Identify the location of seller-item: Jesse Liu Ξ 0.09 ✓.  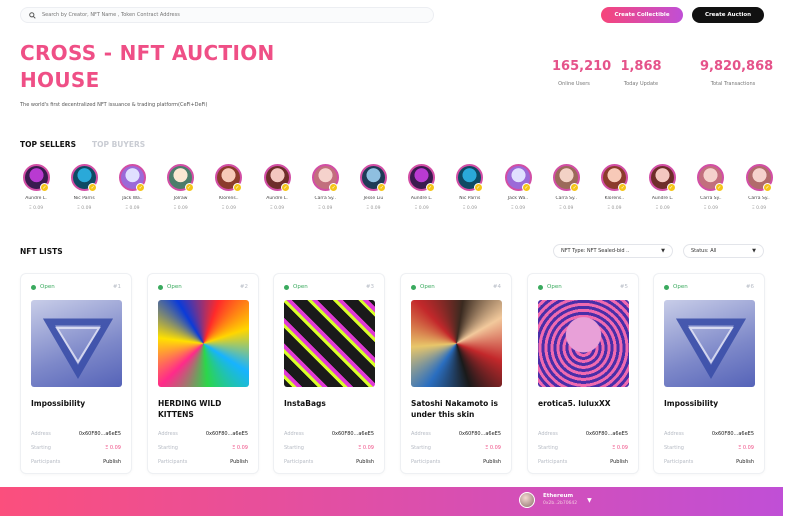
(373, 187).